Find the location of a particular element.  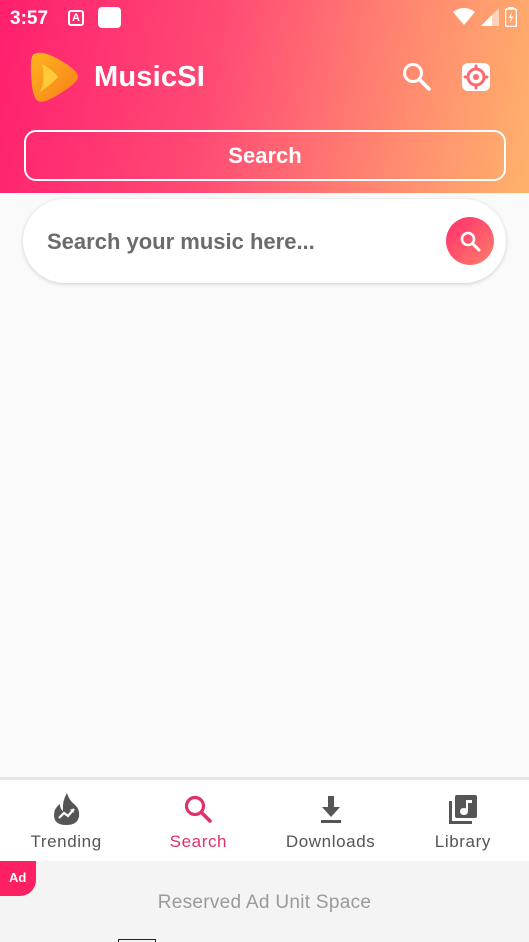

ad-badge: Ad is located at coordinates (18, 878).